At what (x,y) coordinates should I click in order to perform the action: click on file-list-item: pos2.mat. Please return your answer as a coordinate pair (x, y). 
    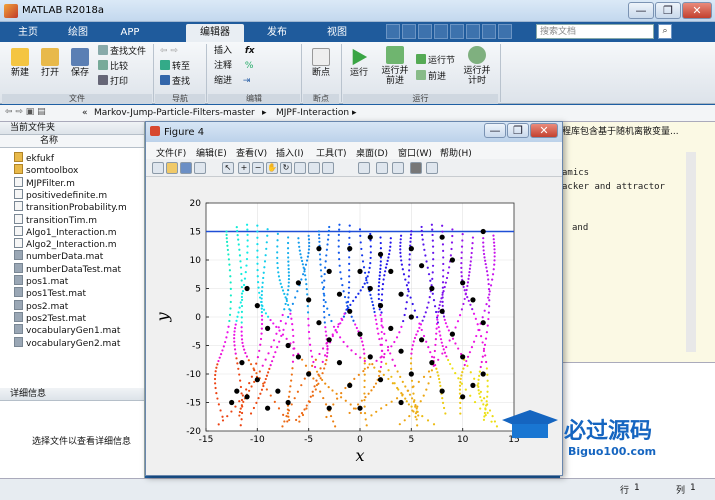
    Looking at the image, I should click on (41, 305).